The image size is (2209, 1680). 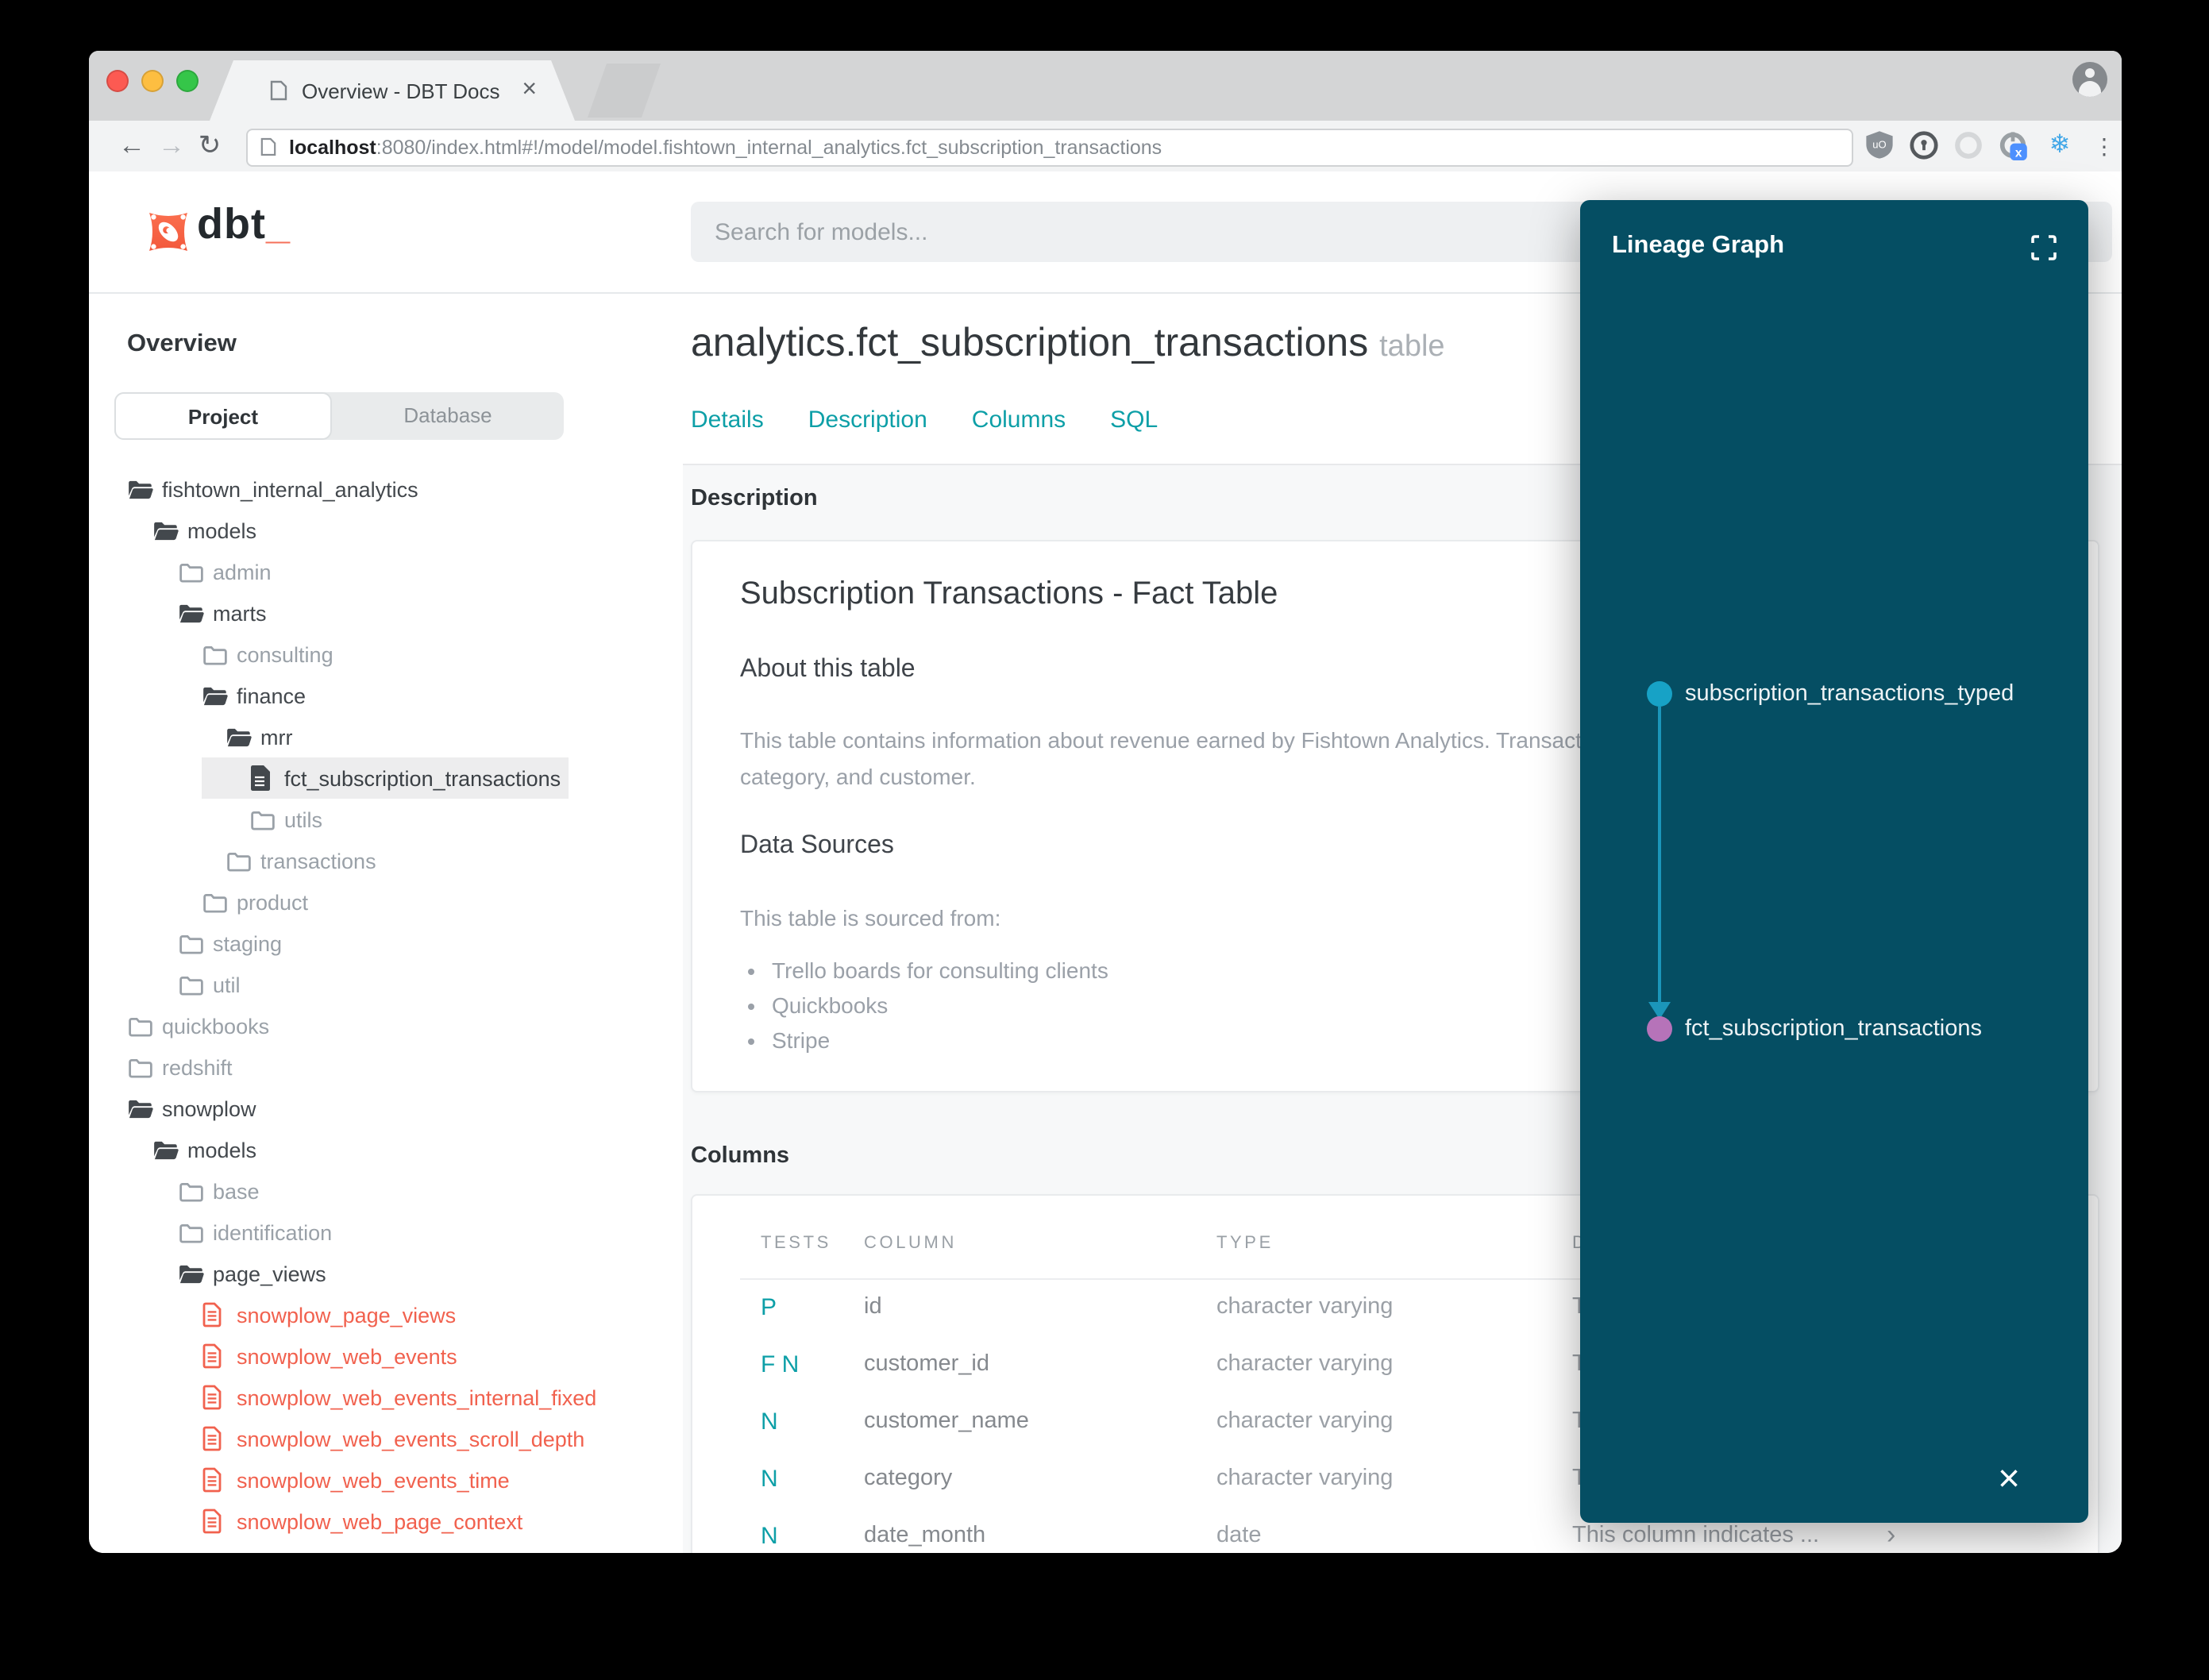 What do you see at coordinates (386, 1356) in the screenshot?
I see `sidebar-tree-item-snowplow_web_events: snowplow_web_events` at bounding box center [386, 1356].